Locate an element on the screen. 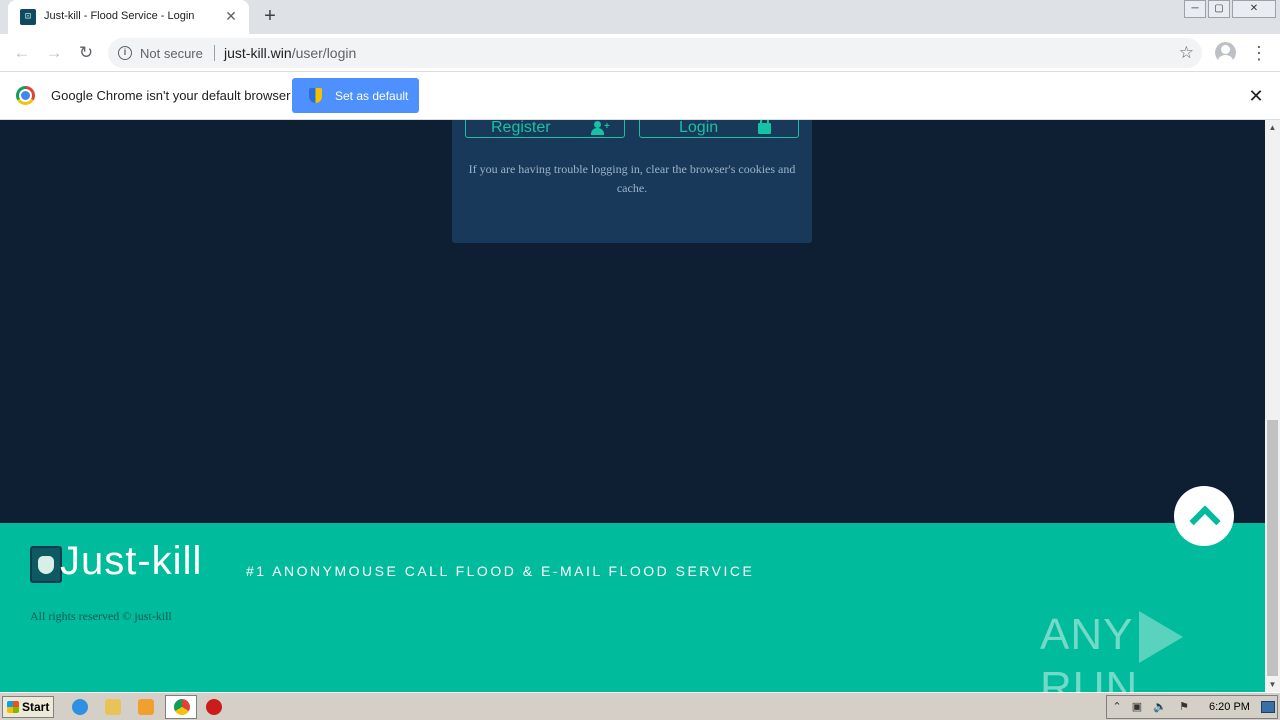 This screenshot has height=720, width=1280. minimize-button: ─ is located at coordinates (1195, 9).